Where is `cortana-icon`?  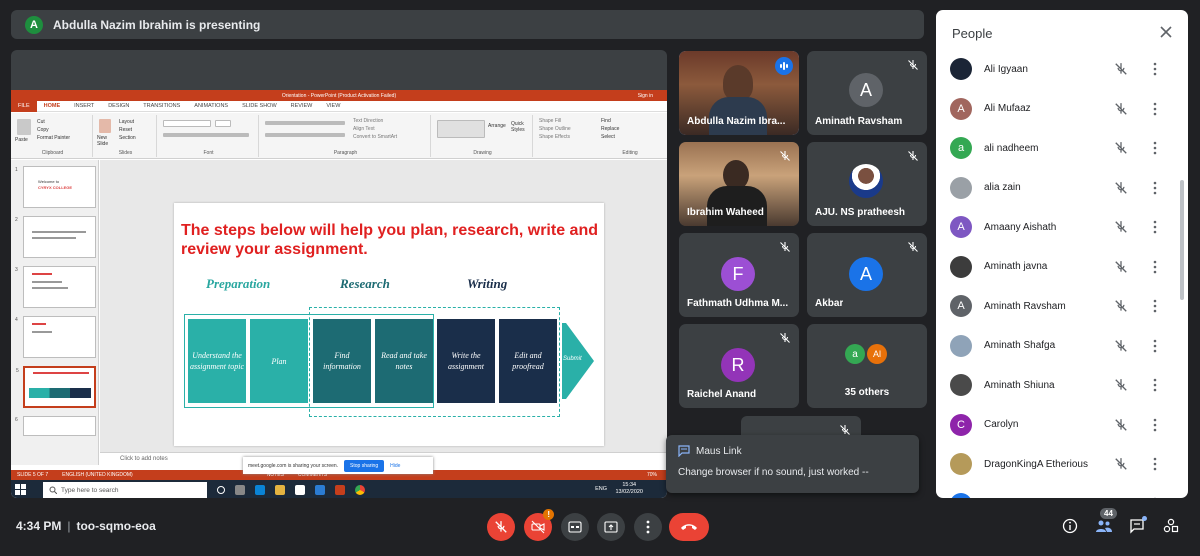
cortana-icon is located at coordinates (221, 490).